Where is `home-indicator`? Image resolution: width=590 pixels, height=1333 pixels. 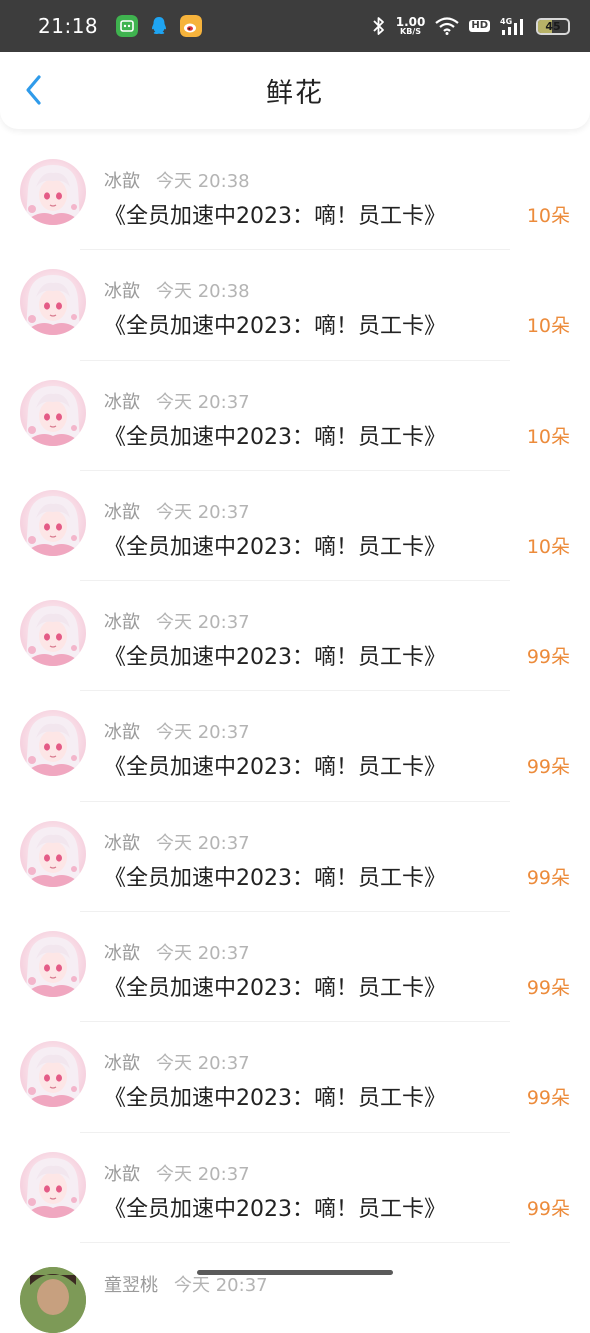 home-indicator is located at coordinates (295, 1272).